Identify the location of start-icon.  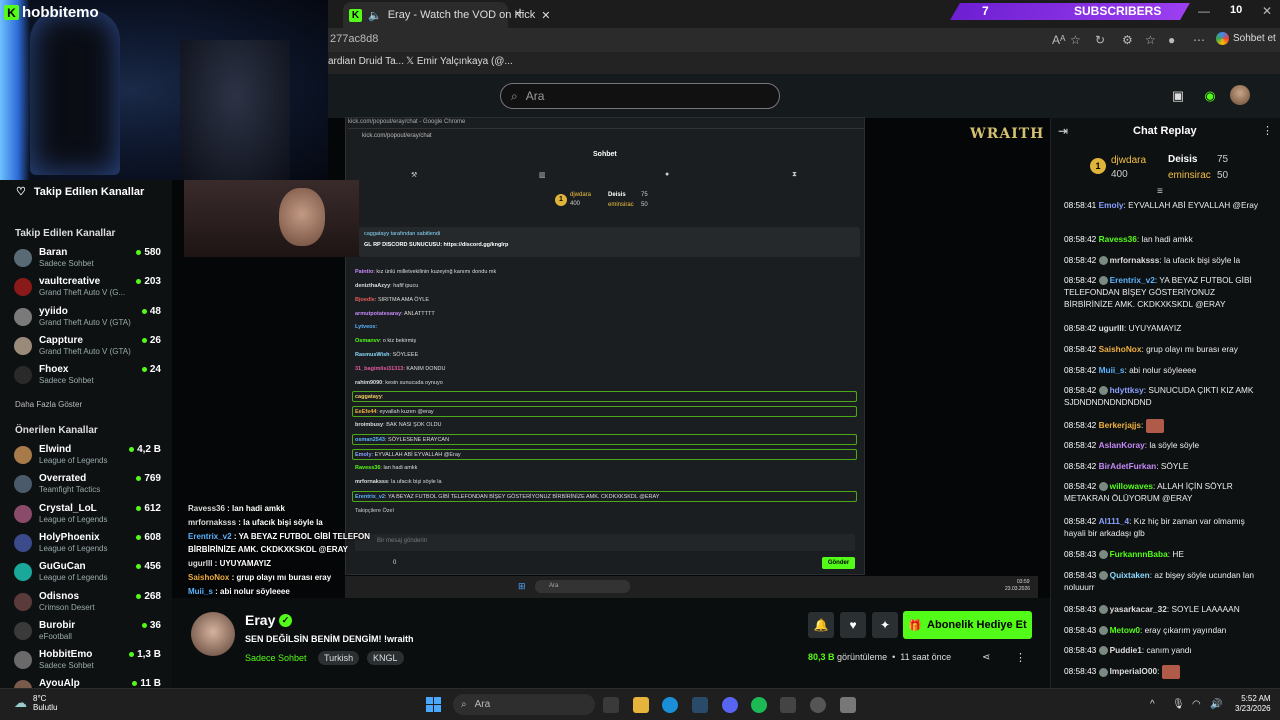
(433, 704).